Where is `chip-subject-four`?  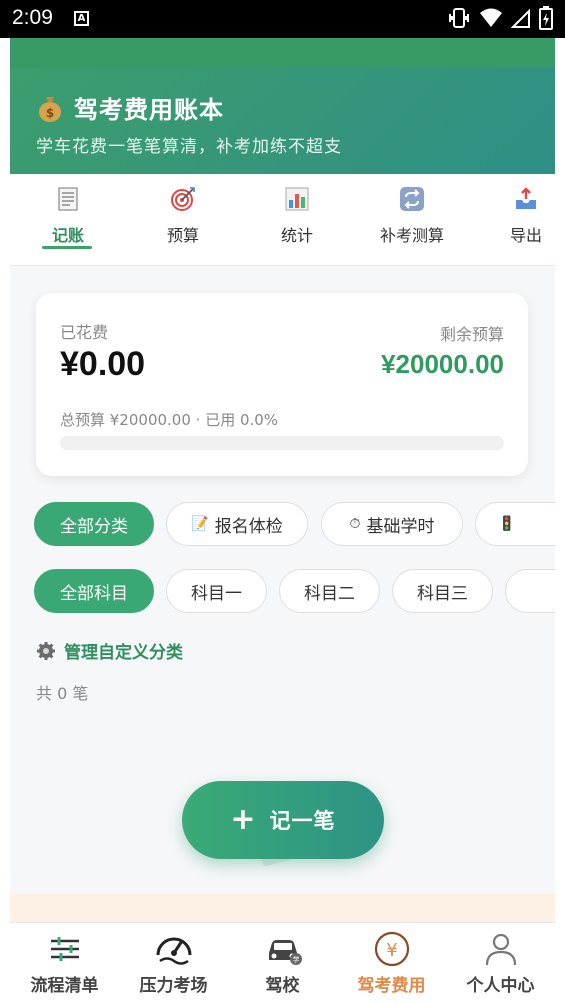
chip-subject-four is located at coordinates (530, 591).